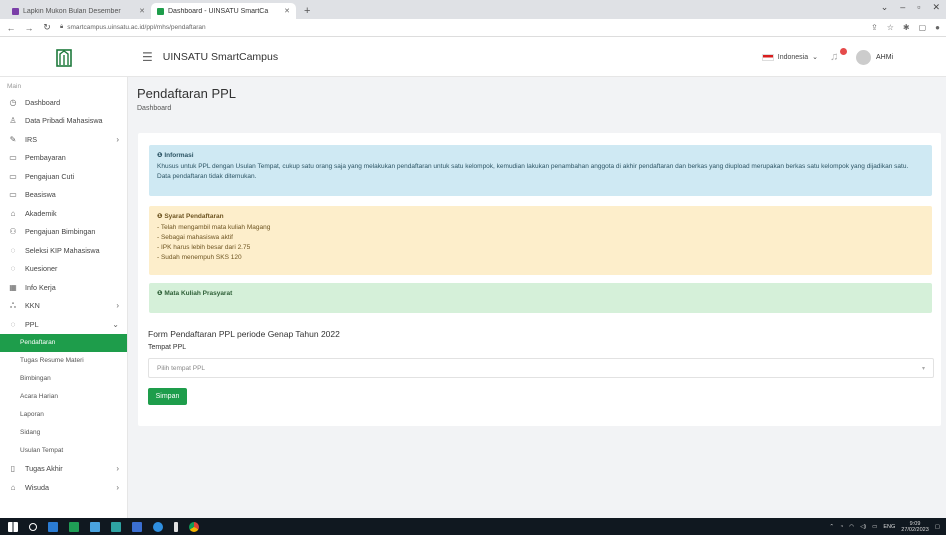 The height and width of the screenshot is (535, 946). I want to click on network-icon: ◔, so click(841, 527).